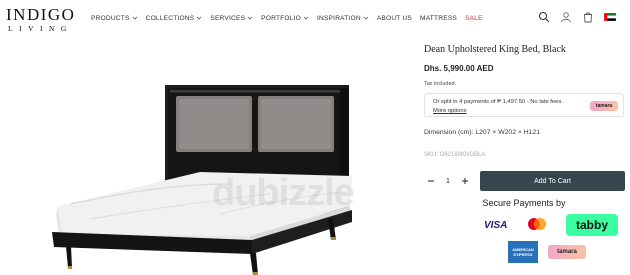 The image size is (630, 275). I want to click on nav-item-products: PRODUCTS, so click(114, 18).